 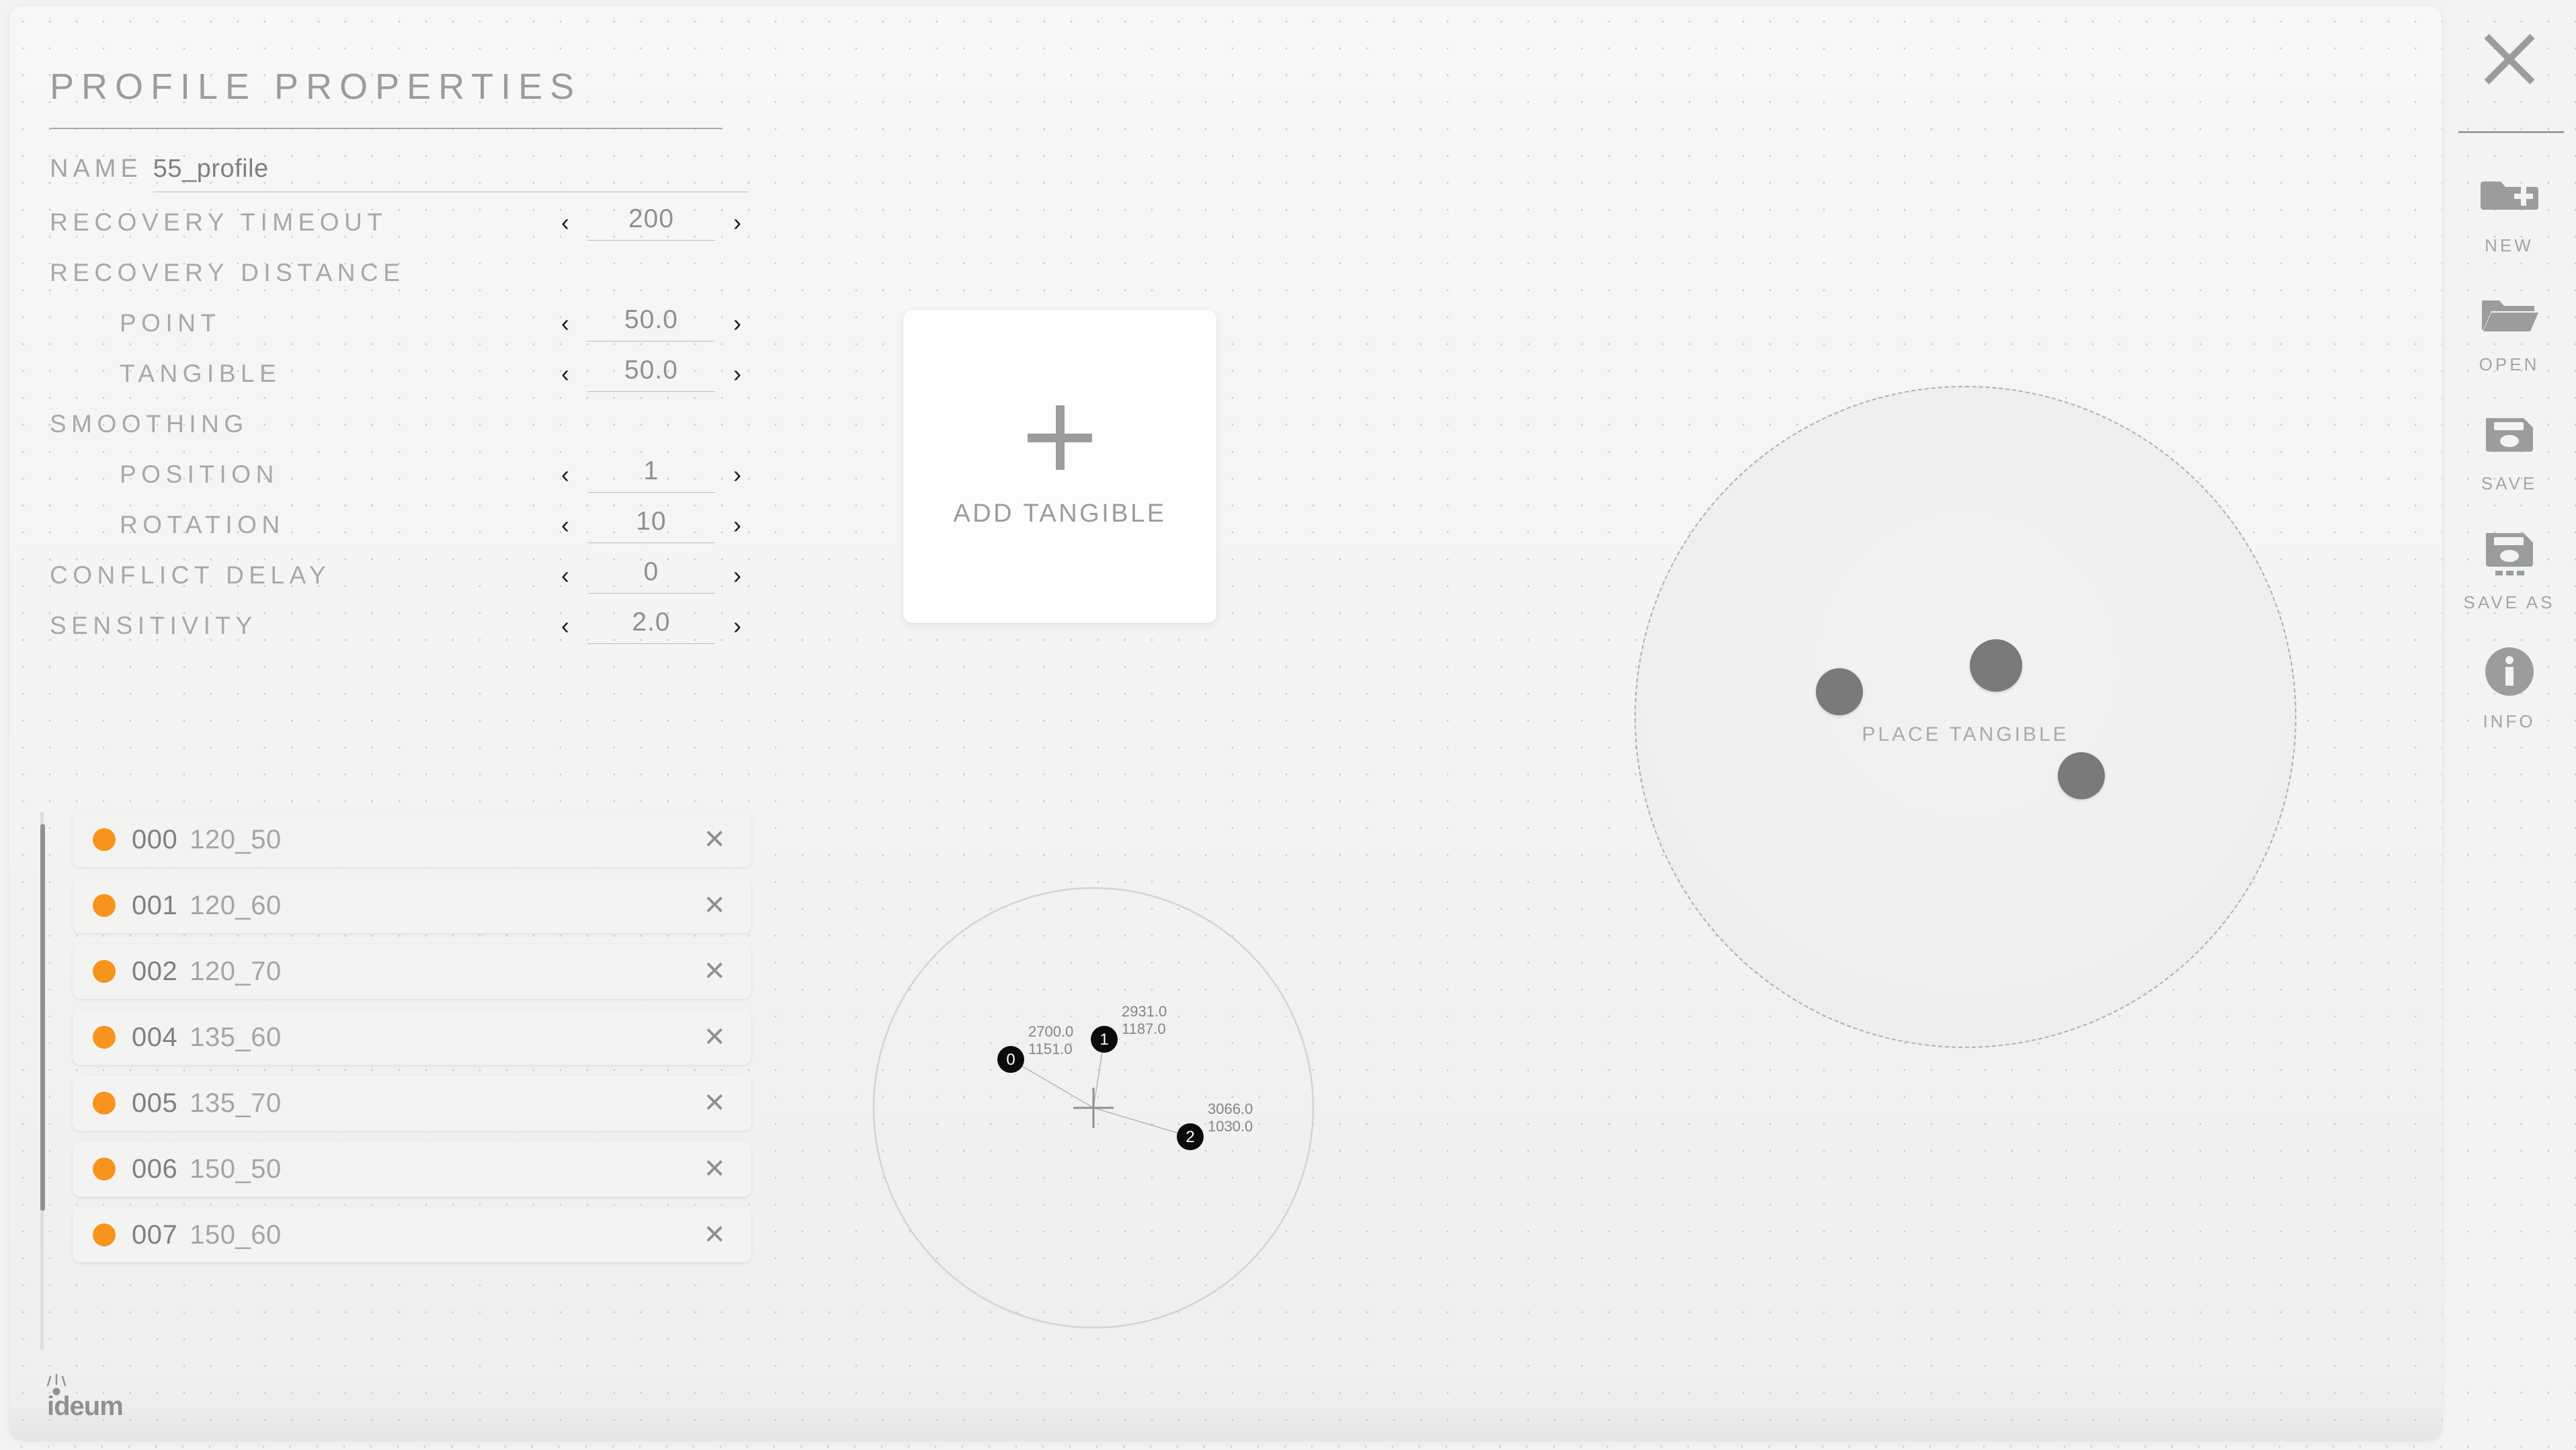 I want to click on tangible-list-item: 005 135_70 ✕, so click(x=412, y=1103).